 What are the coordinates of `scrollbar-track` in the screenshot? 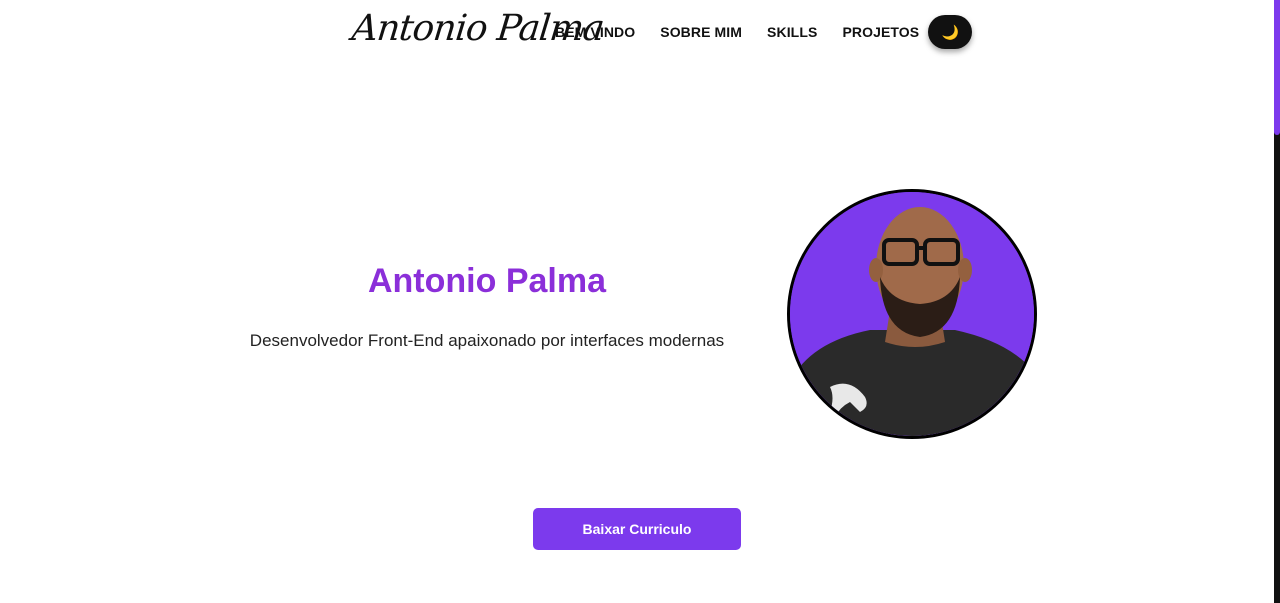 It's located at (1277, 301).